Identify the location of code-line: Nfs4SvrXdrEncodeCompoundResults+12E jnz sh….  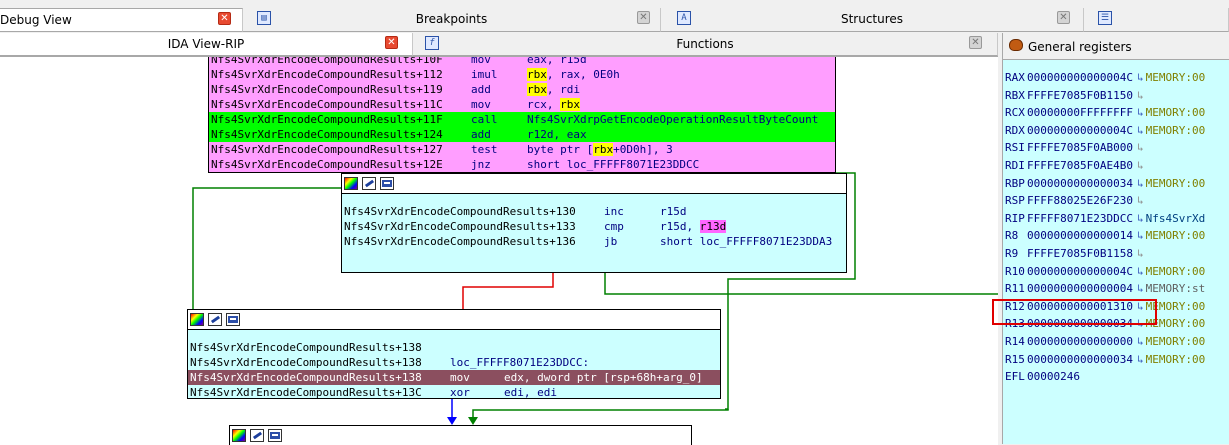
(522, 164).